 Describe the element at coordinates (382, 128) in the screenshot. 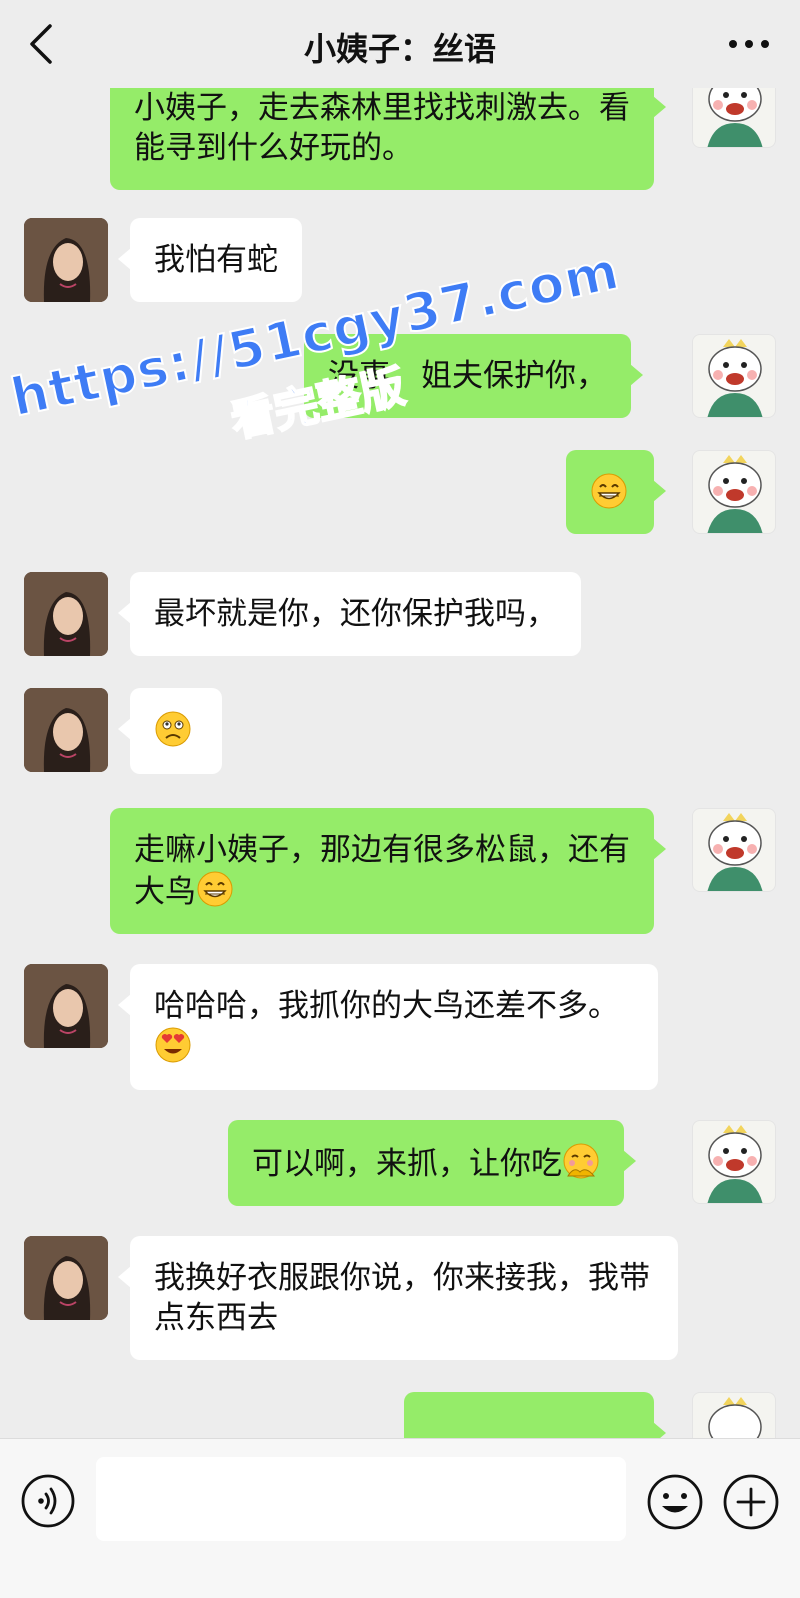

I see `message-text: 小姨子，走去森林里找找刺激去。看能寻到什么好玩的。` at that location.